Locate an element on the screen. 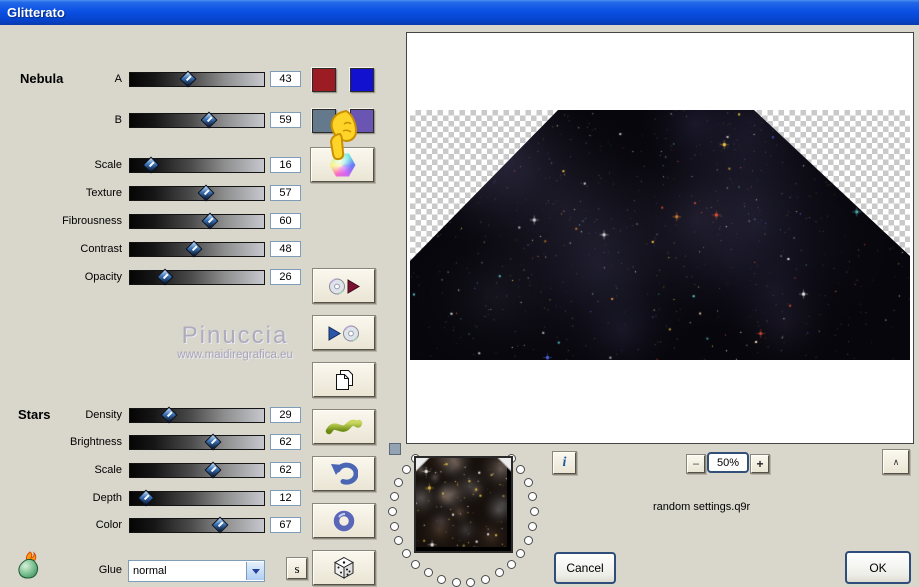  undo-arrow-icon is located at coordinates (344, 473).